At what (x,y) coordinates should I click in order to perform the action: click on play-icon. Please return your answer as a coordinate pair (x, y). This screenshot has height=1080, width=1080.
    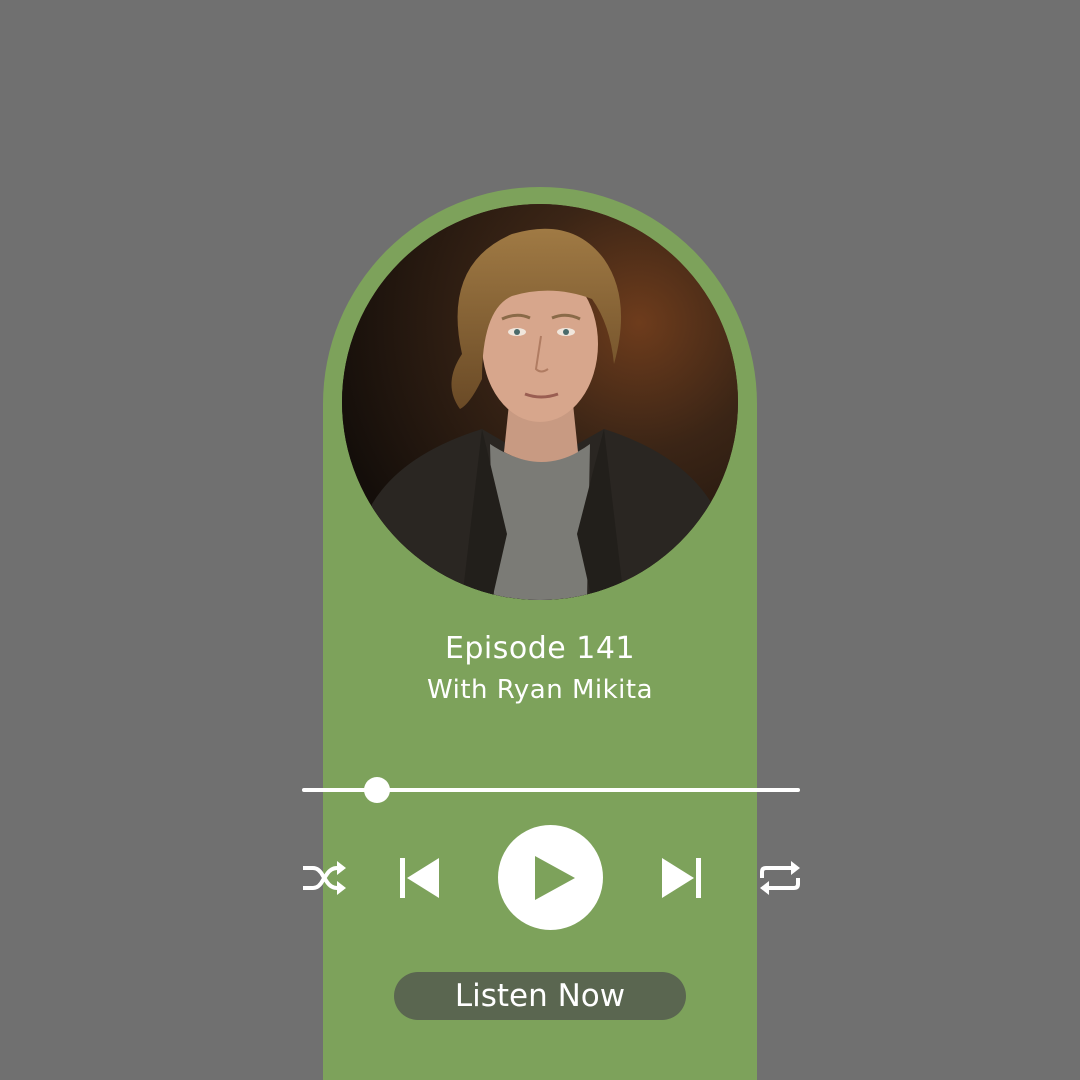
    Looking at the image, I should click on (554, 877).